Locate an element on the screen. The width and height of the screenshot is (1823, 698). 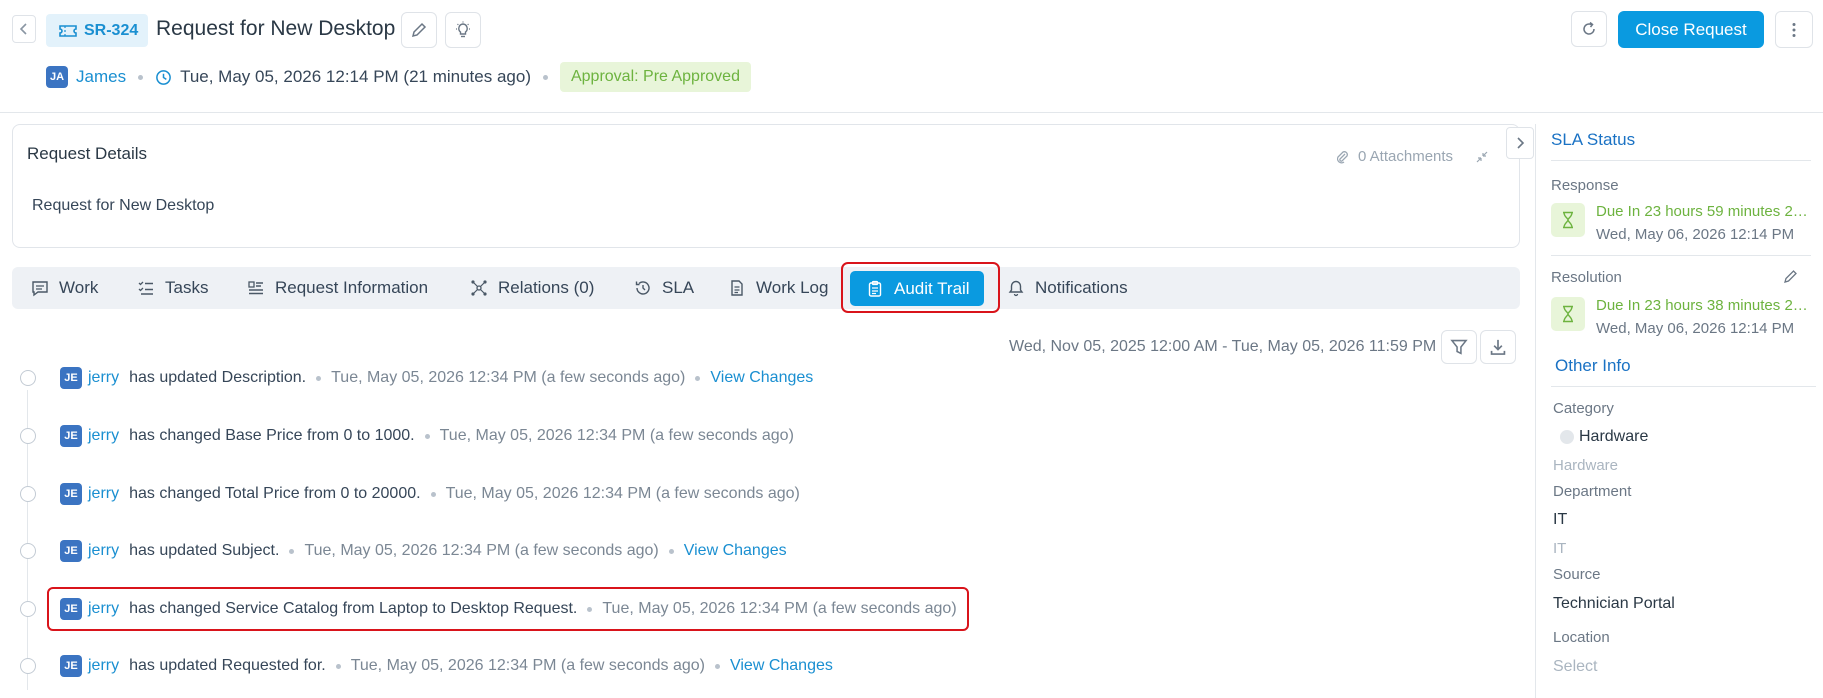
sla-status-title: SLA Status is located at coordinates (1593, 139).